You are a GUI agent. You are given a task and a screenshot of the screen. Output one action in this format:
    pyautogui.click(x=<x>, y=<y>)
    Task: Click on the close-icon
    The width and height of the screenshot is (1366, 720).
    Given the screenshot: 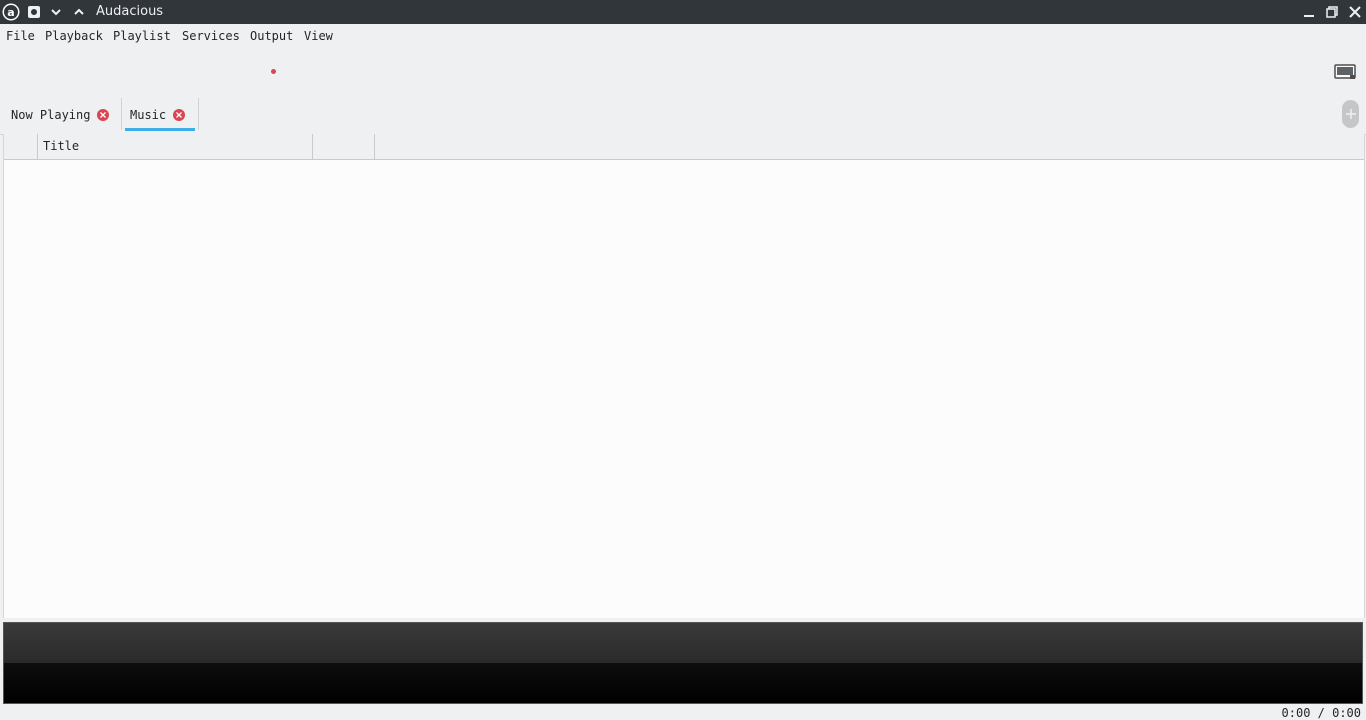 What is the action you would take?
    pyautogui.click(x=1355, y=12)
    